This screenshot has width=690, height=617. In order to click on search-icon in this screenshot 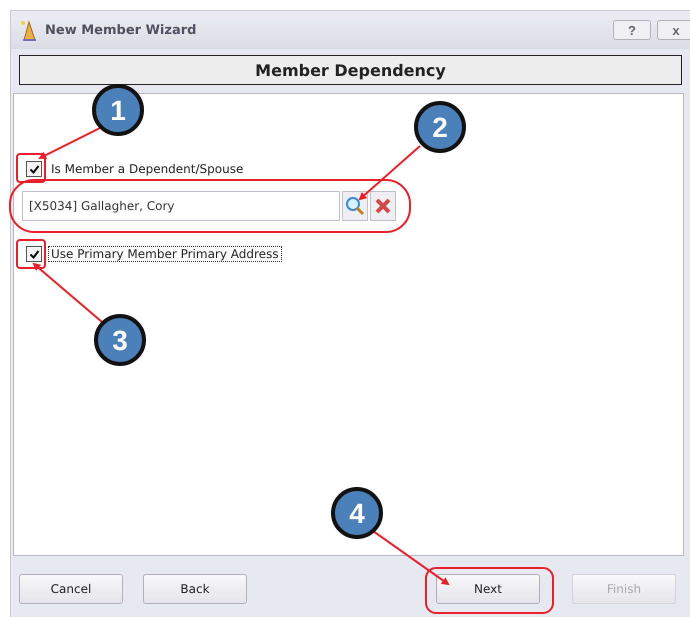, I will do `click(355, 206)`.